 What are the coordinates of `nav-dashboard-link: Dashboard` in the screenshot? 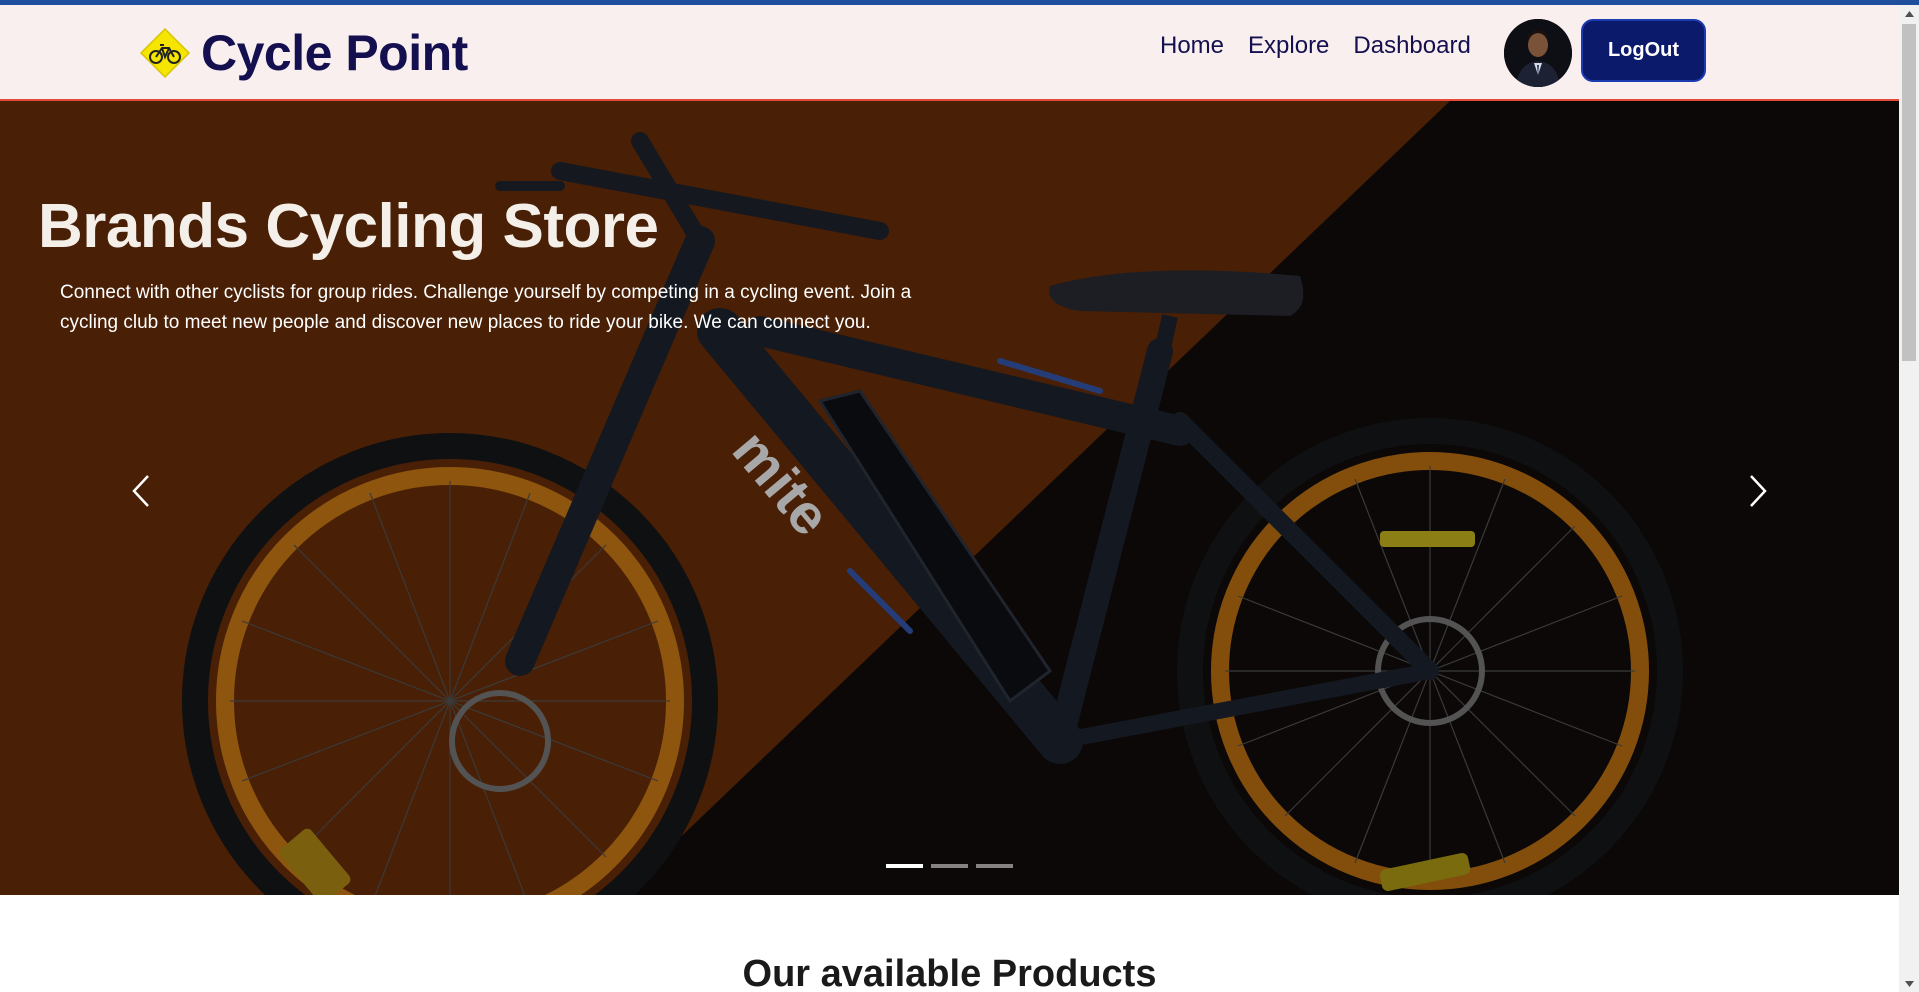 It's located at (1411, 46).